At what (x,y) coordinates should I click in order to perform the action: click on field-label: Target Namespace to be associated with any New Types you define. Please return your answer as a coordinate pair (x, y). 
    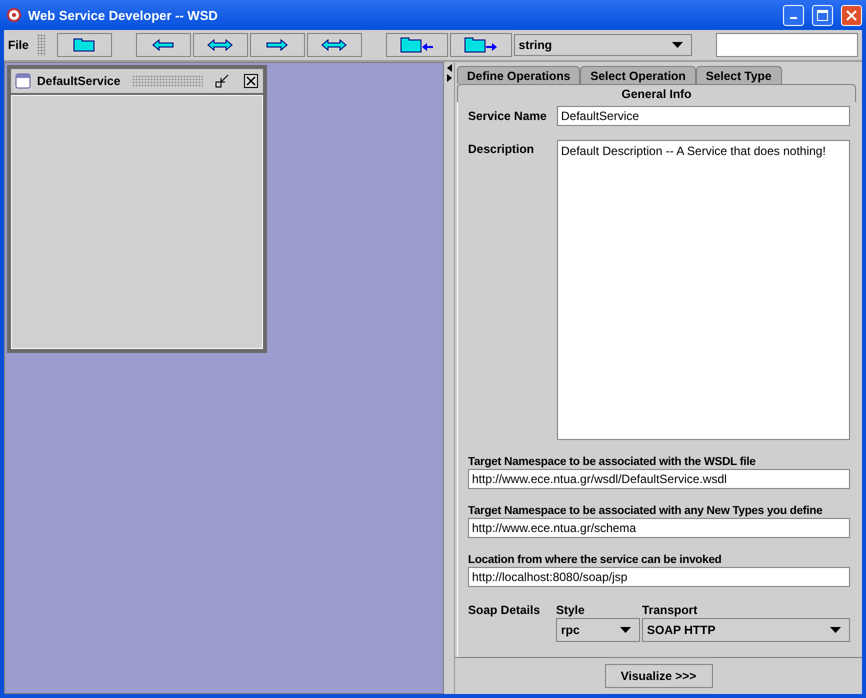
    Looking at the image, I should click on (646, 511).